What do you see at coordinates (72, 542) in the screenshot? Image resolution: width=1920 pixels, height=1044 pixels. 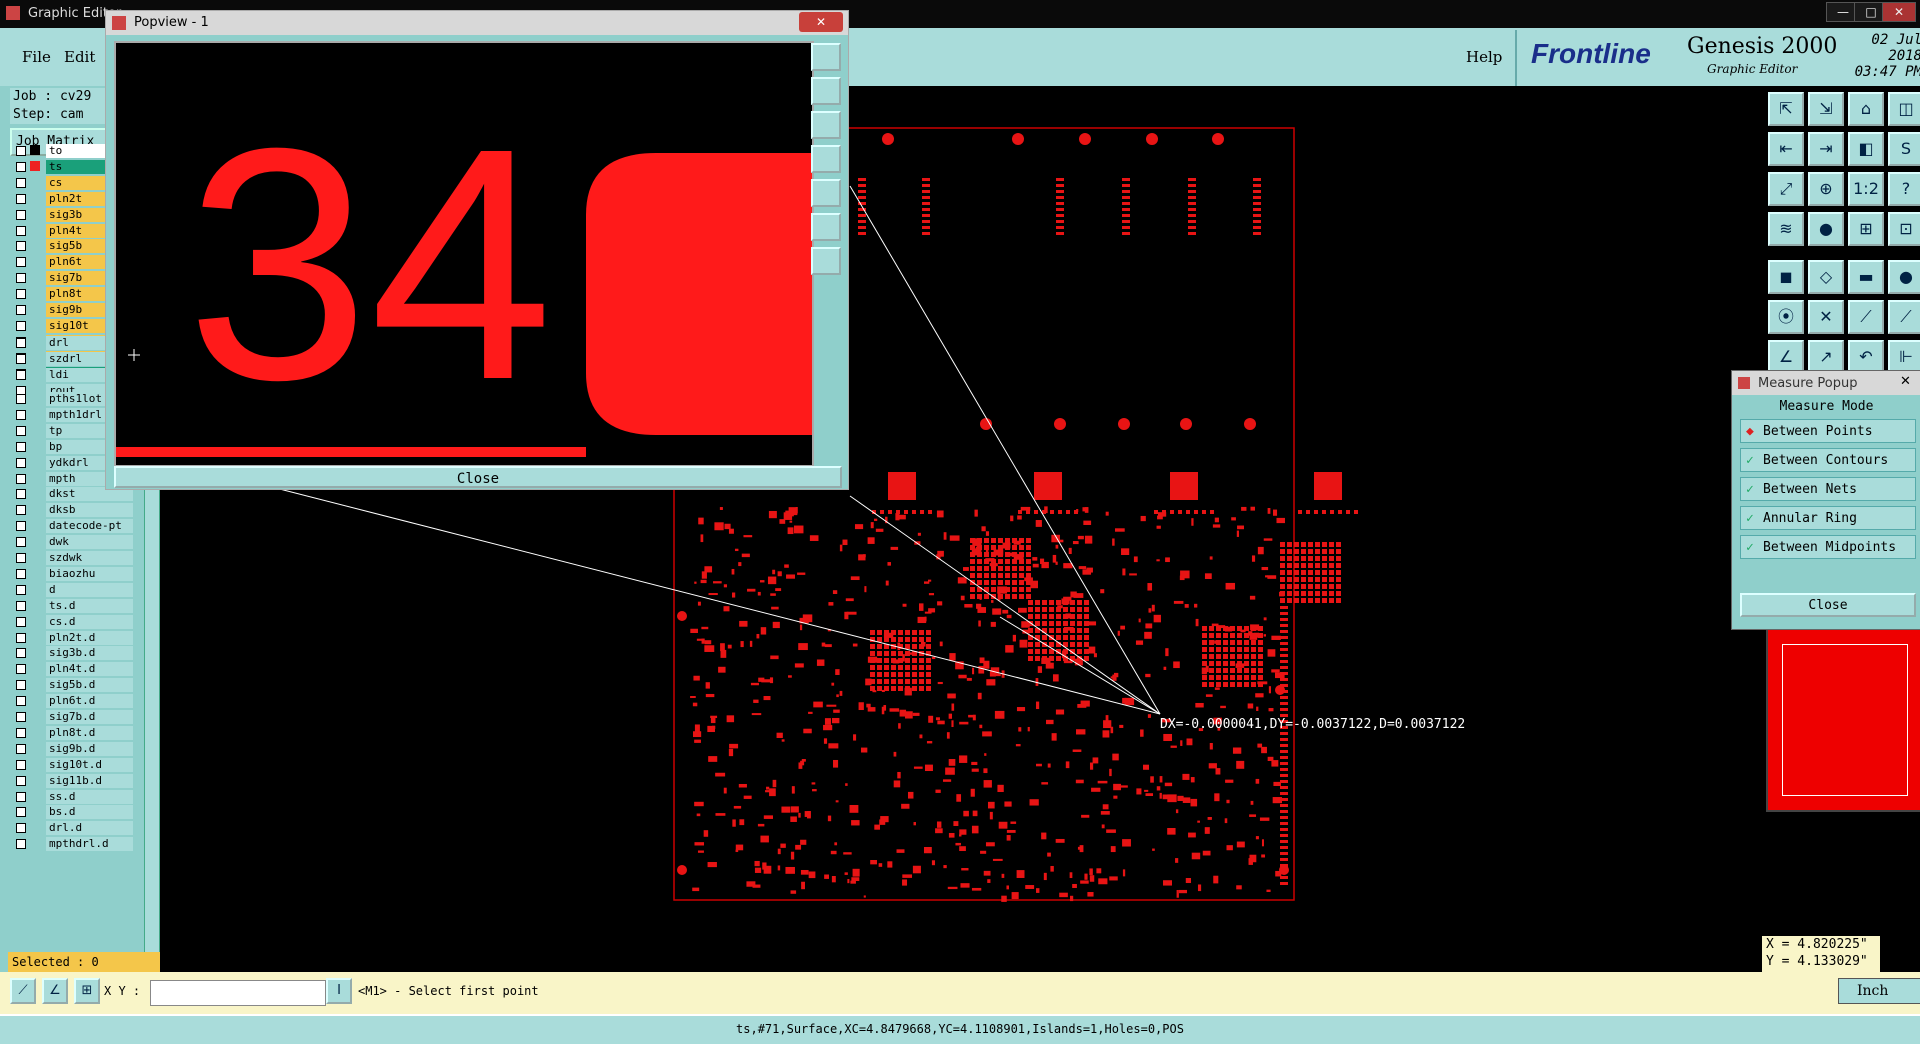 I see `layer-row: dwk` at bounding box center [72, 542].